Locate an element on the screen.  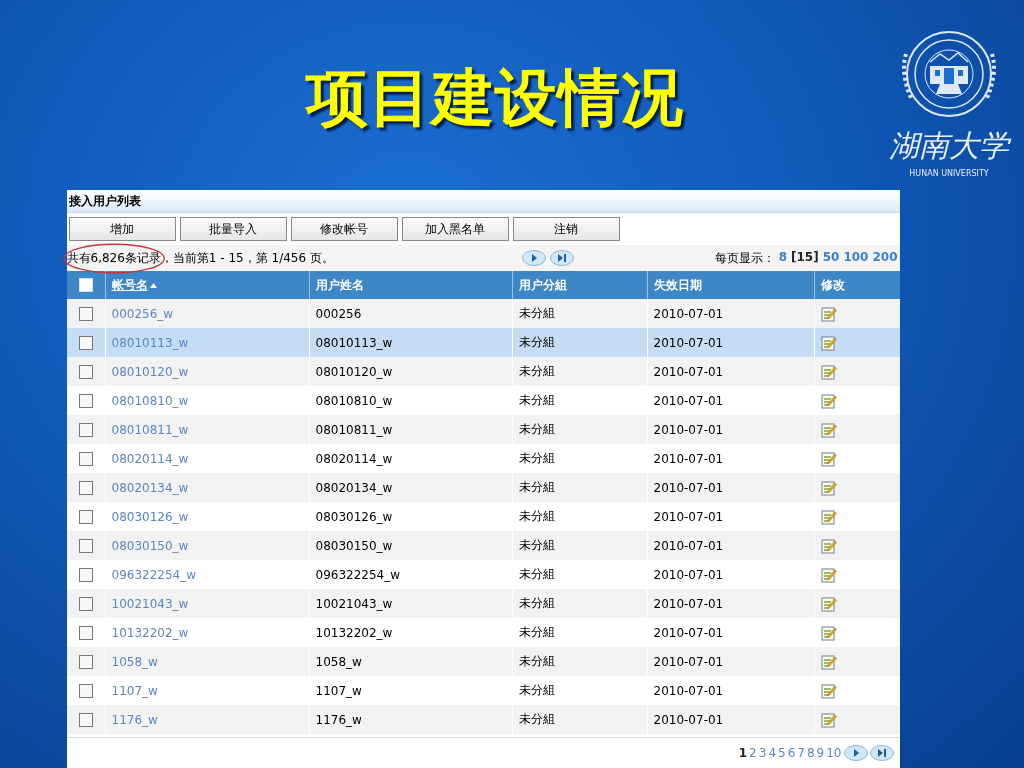
column-header: 修改 is located at coordinates (832, 285).